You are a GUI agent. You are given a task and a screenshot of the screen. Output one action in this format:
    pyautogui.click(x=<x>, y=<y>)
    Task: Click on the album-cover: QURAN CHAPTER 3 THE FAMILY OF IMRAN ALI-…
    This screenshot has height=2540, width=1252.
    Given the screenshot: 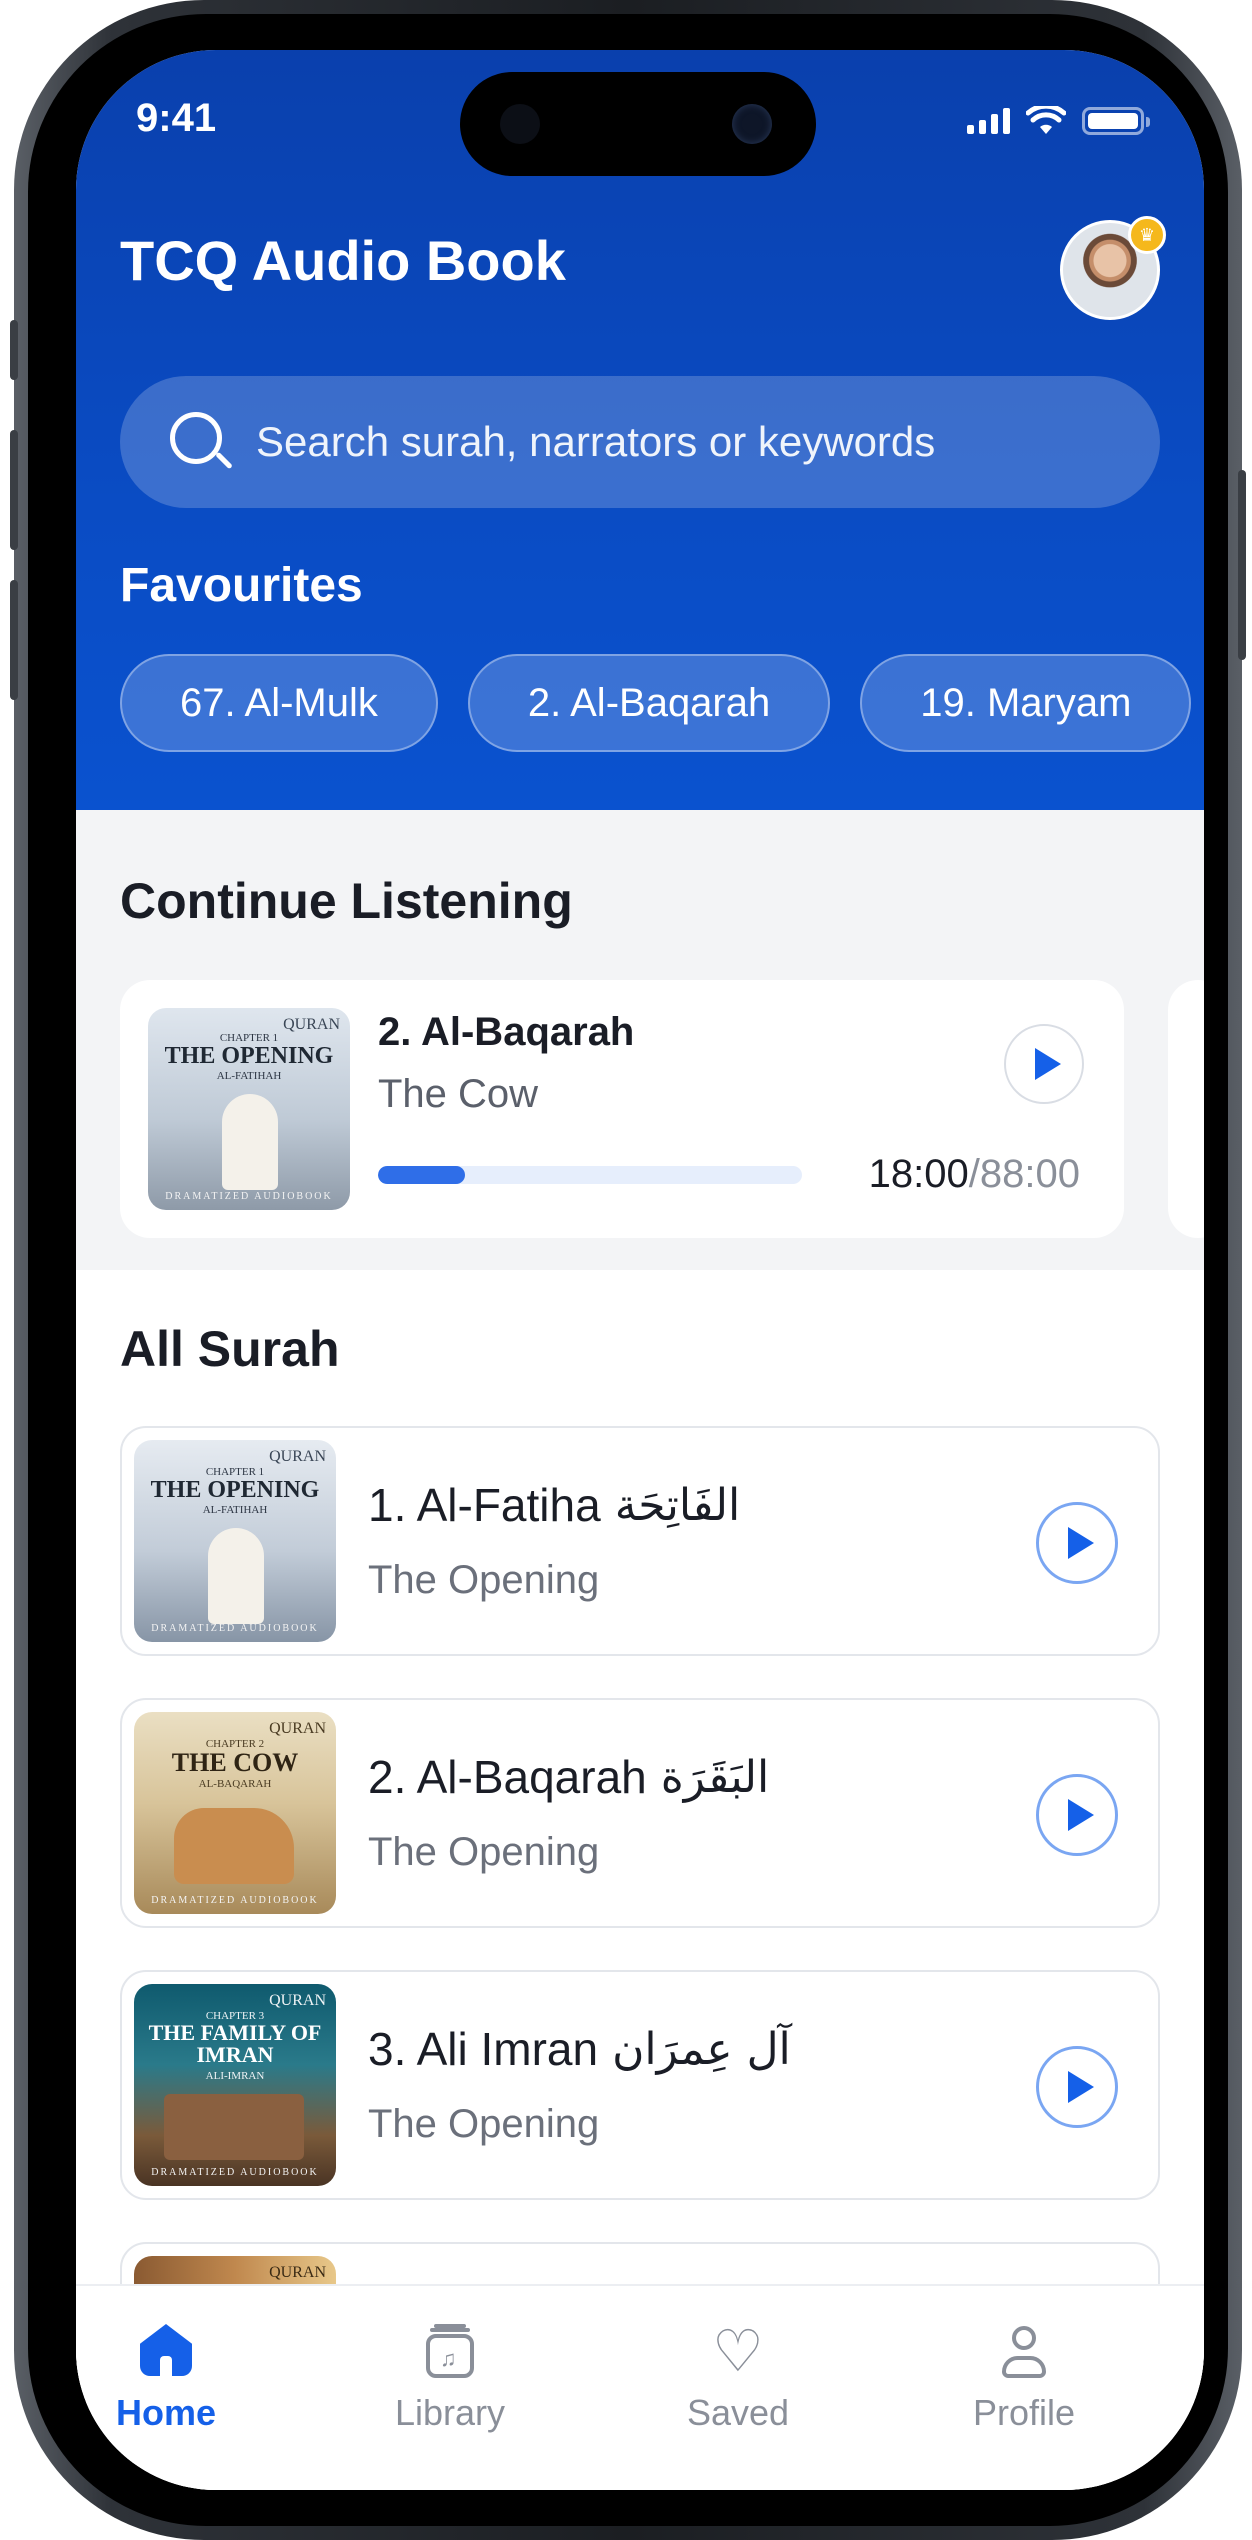 What is the action you would take?
    pyautogui.click(x=235, y=2085)
    